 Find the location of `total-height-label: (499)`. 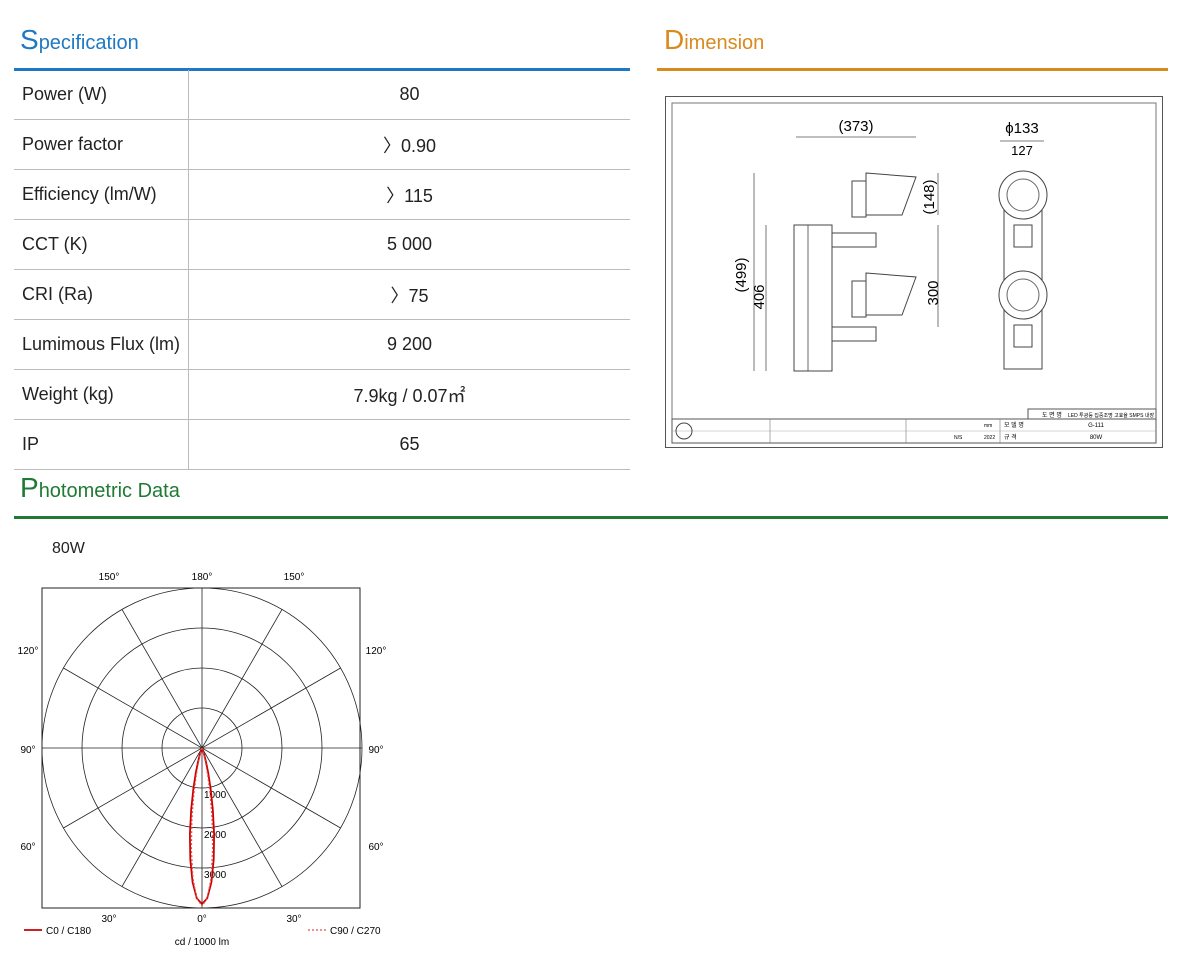

total-height-label: (499) is located at coordinates (741, 274).